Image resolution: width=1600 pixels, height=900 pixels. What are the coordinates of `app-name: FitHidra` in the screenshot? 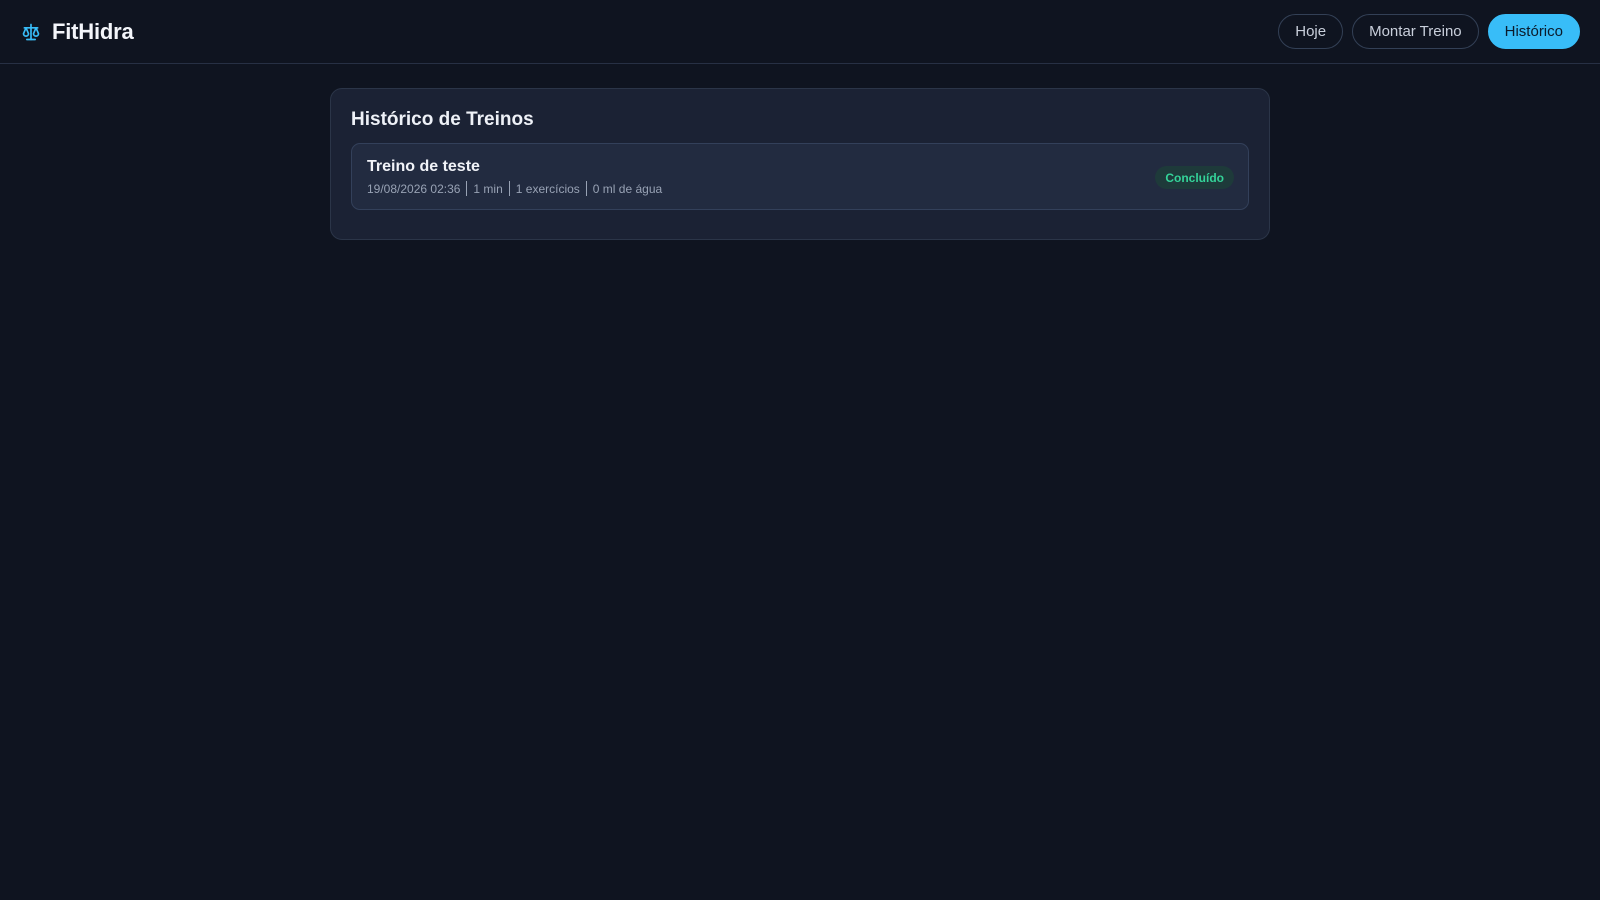 It's located at (93, 31).